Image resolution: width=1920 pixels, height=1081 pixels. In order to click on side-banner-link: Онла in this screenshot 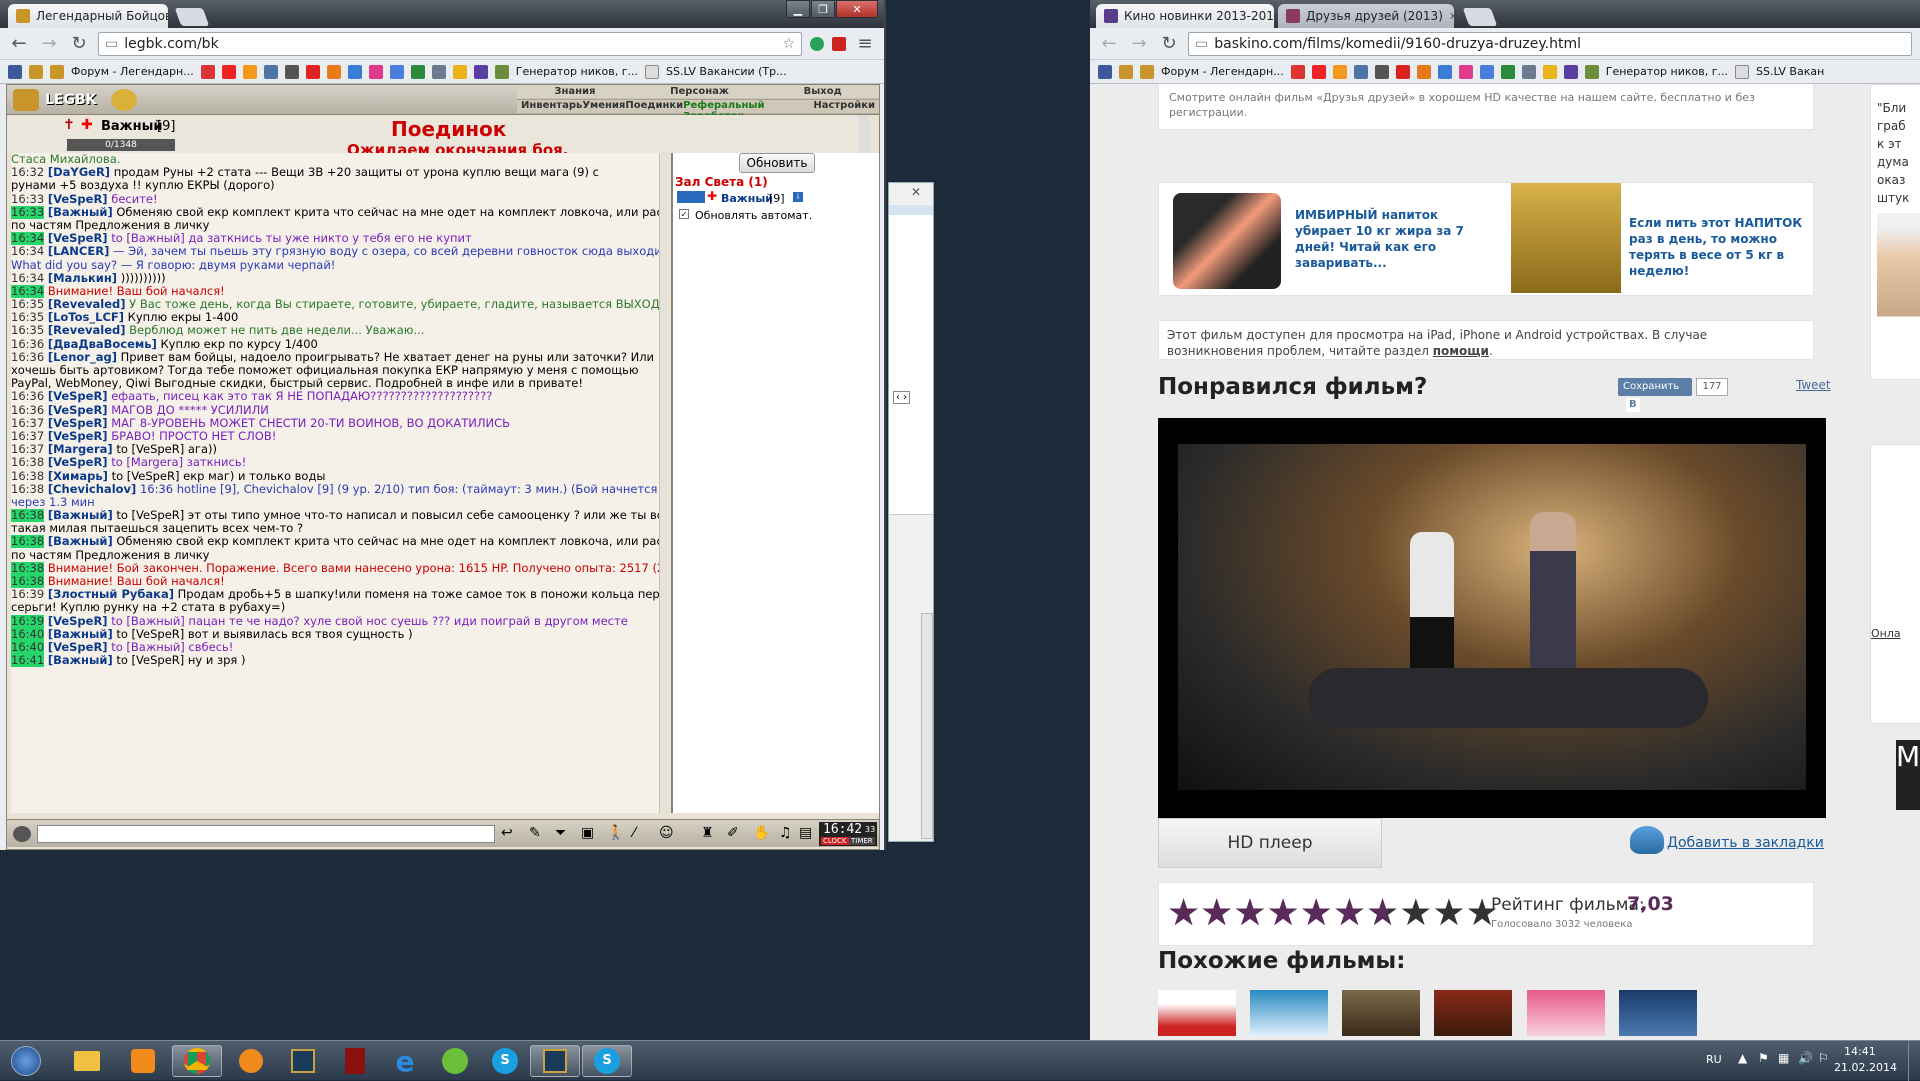, I will do `click(1886, 633)`.